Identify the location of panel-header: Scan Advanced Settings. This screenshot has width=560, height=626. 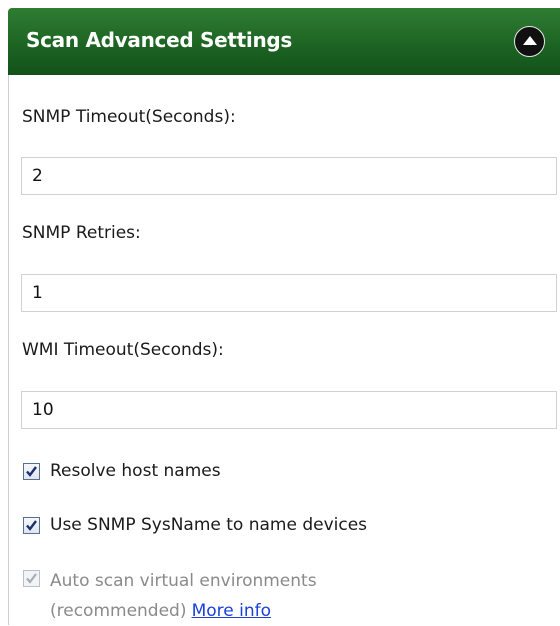
(284, 41).